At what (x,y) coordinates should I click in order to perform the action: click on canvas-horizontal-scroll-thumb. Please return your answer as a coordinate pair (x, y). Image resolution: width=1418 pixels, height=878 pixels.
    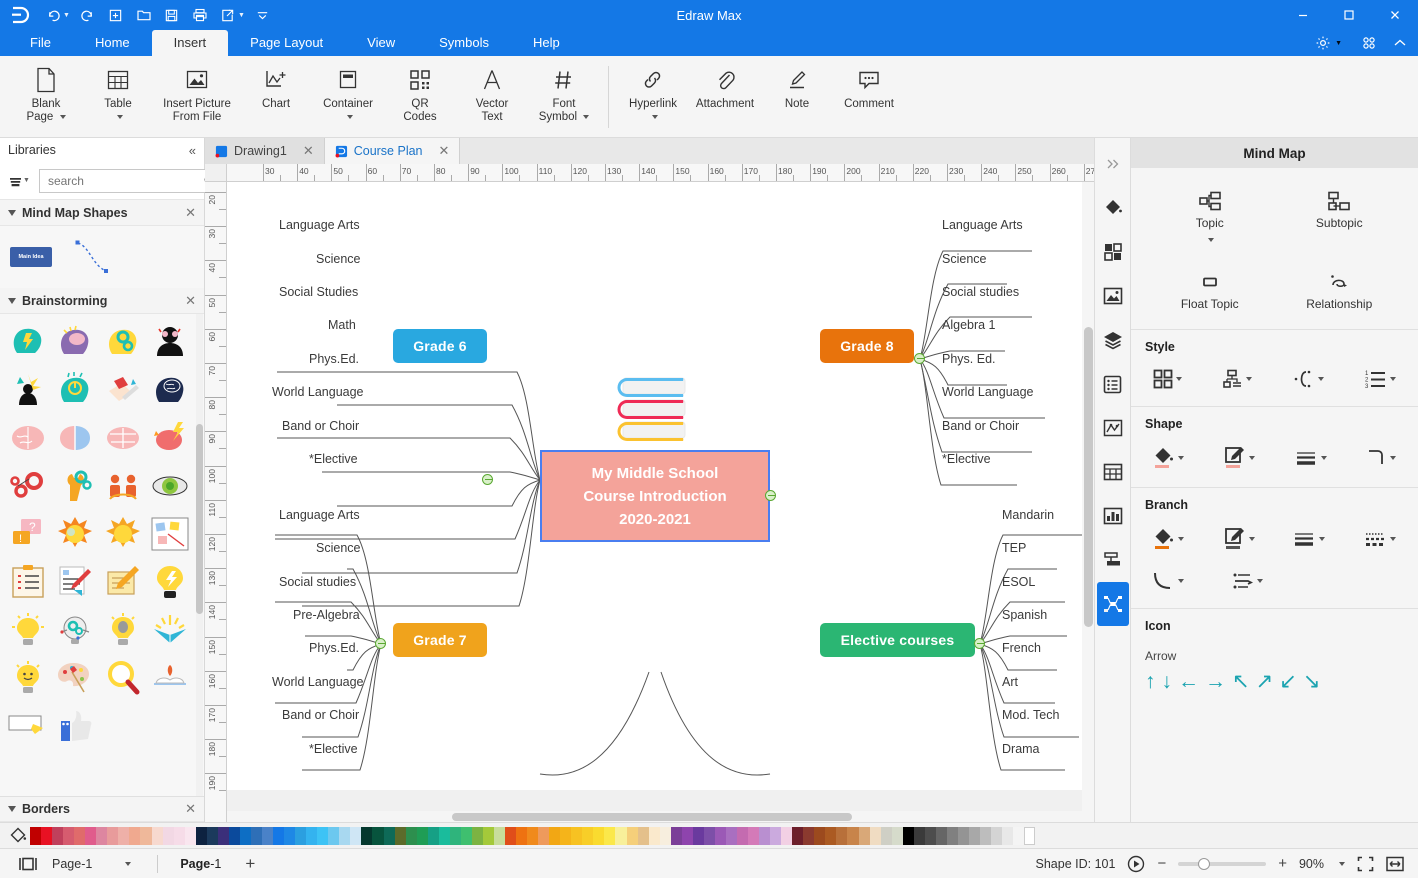
    Looking at the image, I should click on (652, 817).